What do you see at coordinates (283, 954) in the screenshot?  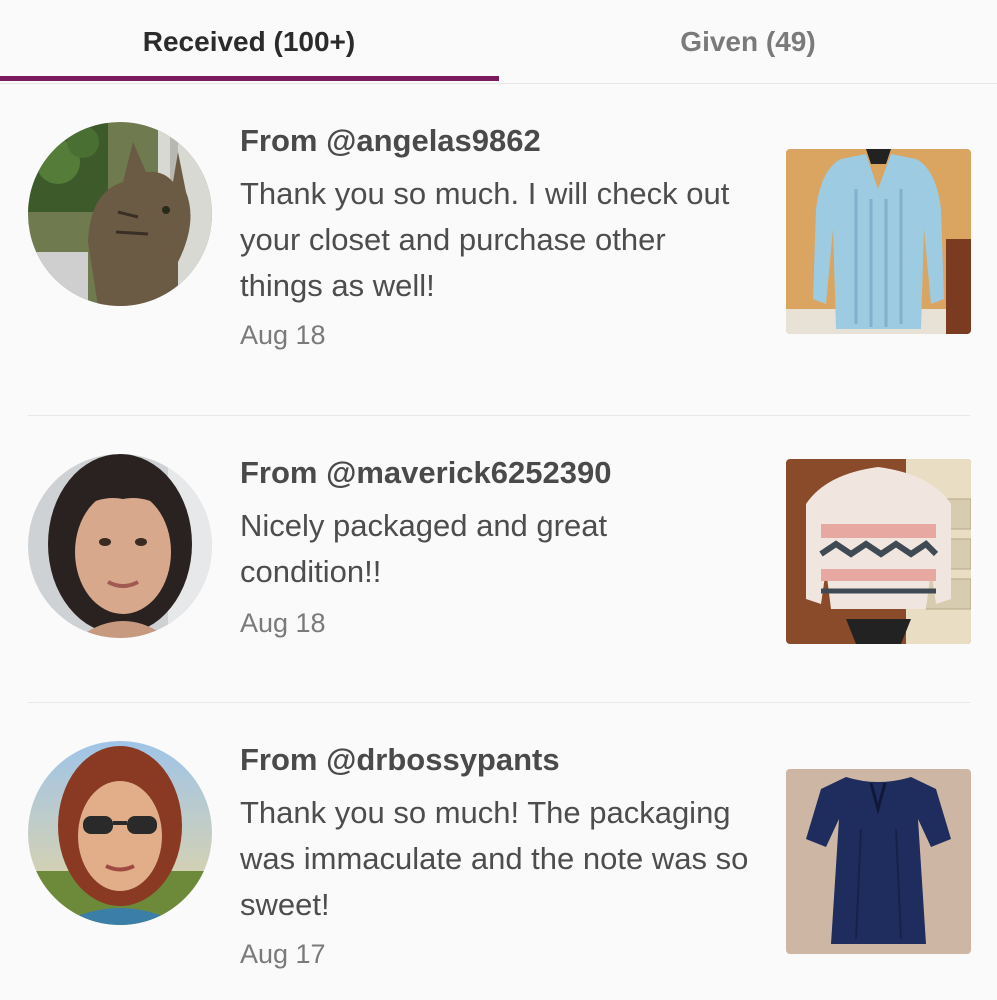 I see `review-date: Aug 17` at bounding box center [283, 954].